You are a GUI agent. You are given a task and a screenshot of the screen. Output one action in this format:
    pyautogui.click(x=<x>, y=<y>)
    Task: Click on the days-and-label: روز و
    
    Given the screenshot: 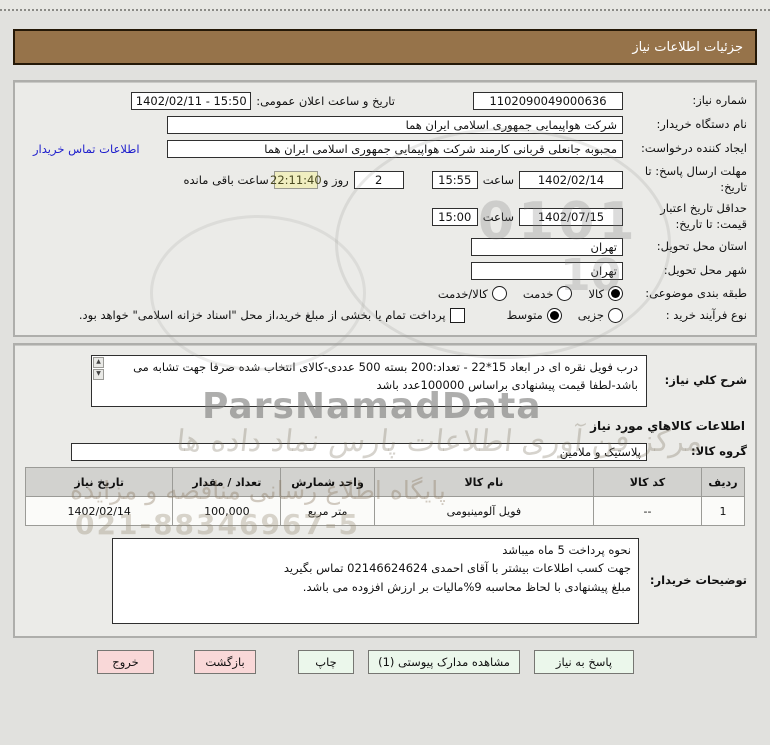 What is the action you would take?
    pyautogui.click(x=335, y=179)
    